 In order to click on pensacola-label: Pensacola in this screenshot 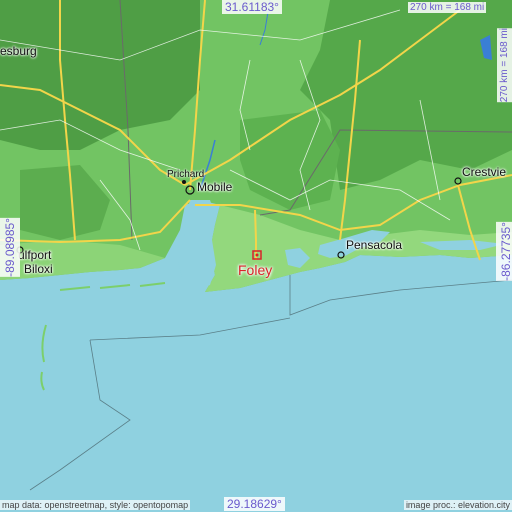, I will do `click(374, 245)`.